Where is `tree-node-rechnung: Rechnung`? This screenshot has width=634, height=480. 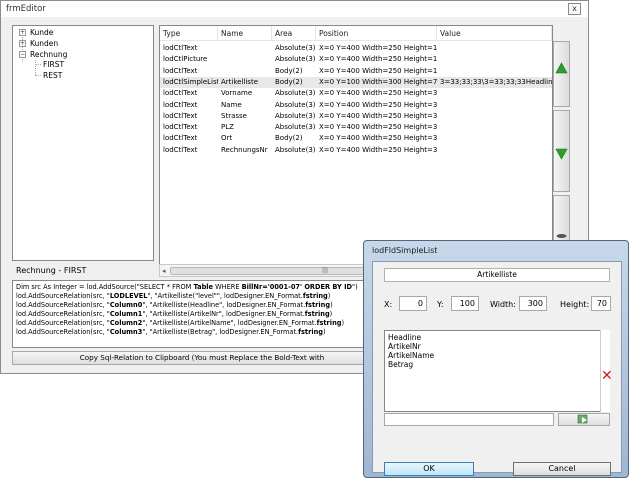
tree-node-rechnung: Rechnung is located at coordinates (48, 55).